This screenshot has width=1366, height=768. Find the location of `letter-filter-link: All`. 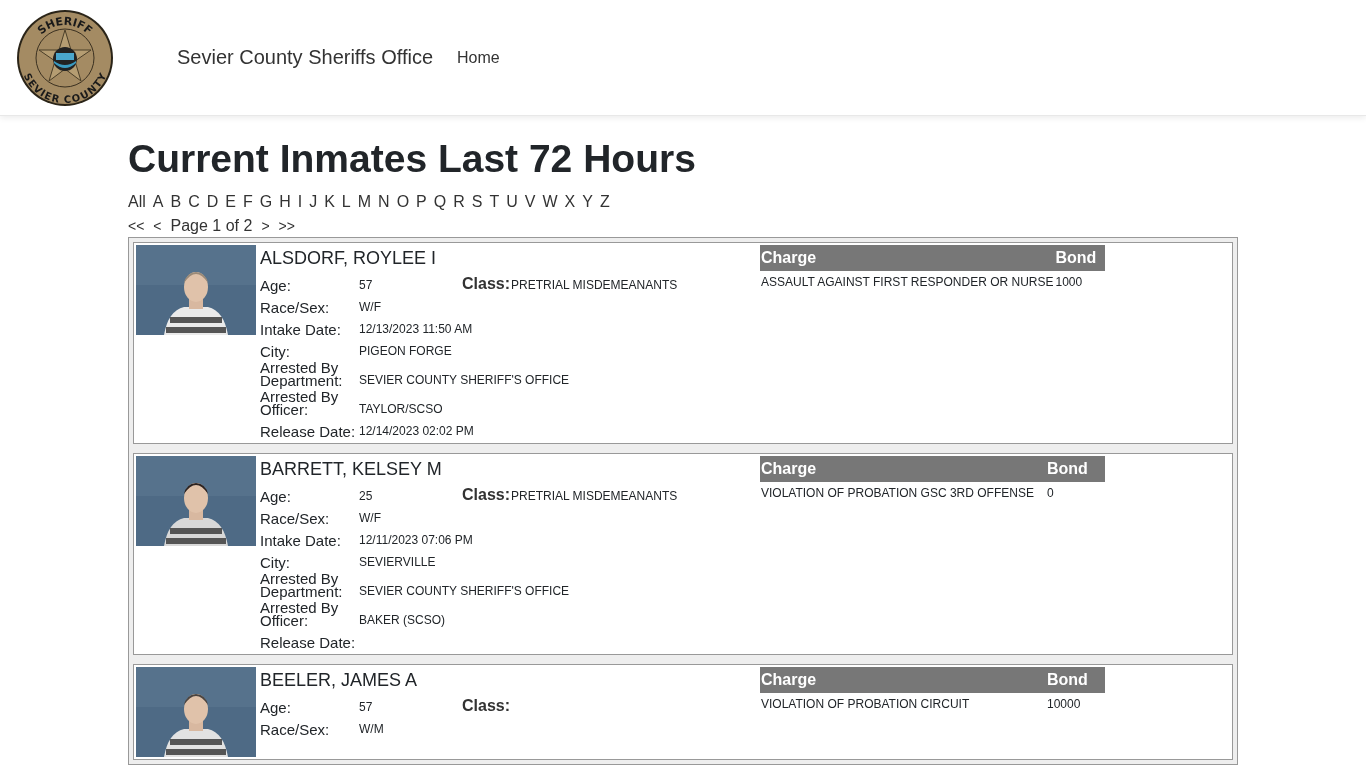

letter-filter-link: All is located at coordinates (137, 202).